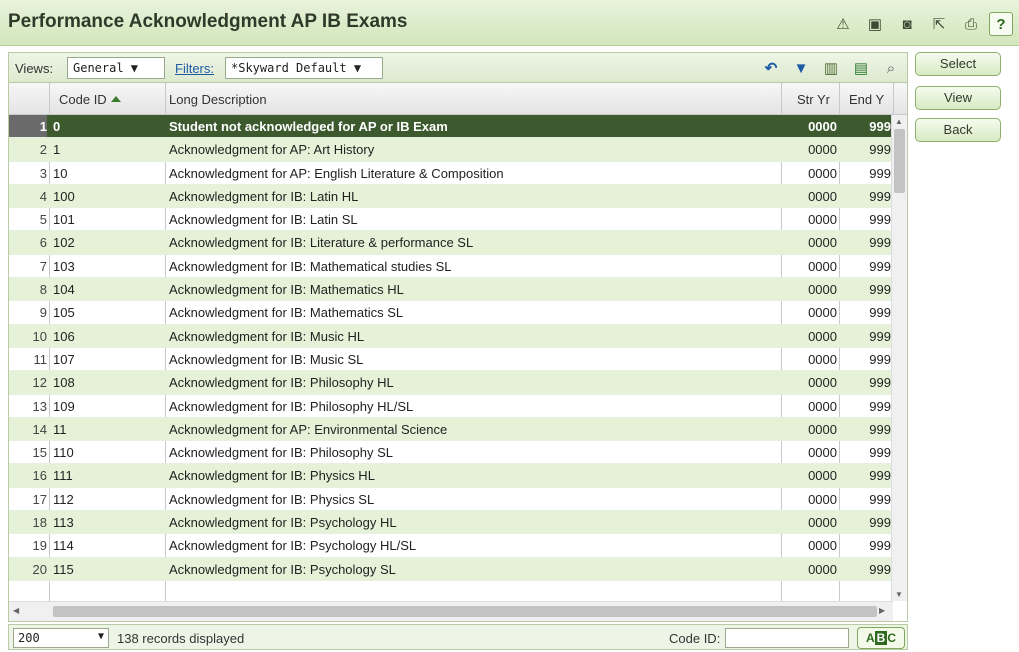 This screenshot has height=652, width=1019. I want to click on cell-code-id: 114, so click(63, 546).